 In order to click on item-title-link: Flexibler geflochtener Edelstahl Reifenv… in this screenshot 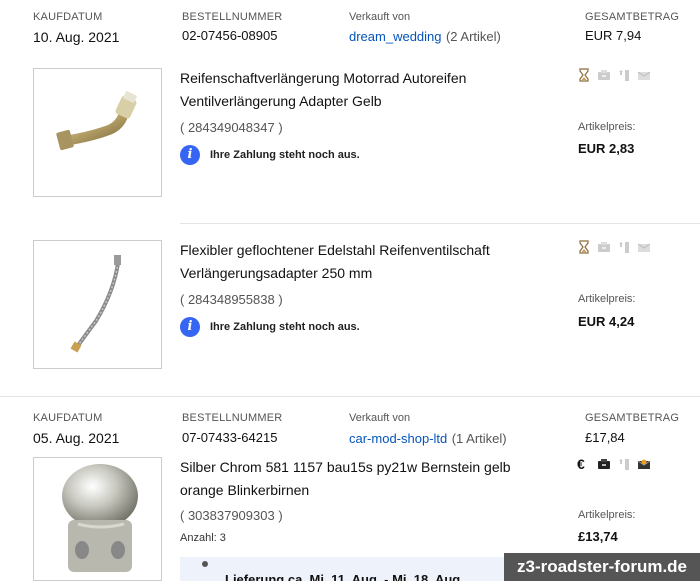, I will do `click(365, 262)`.